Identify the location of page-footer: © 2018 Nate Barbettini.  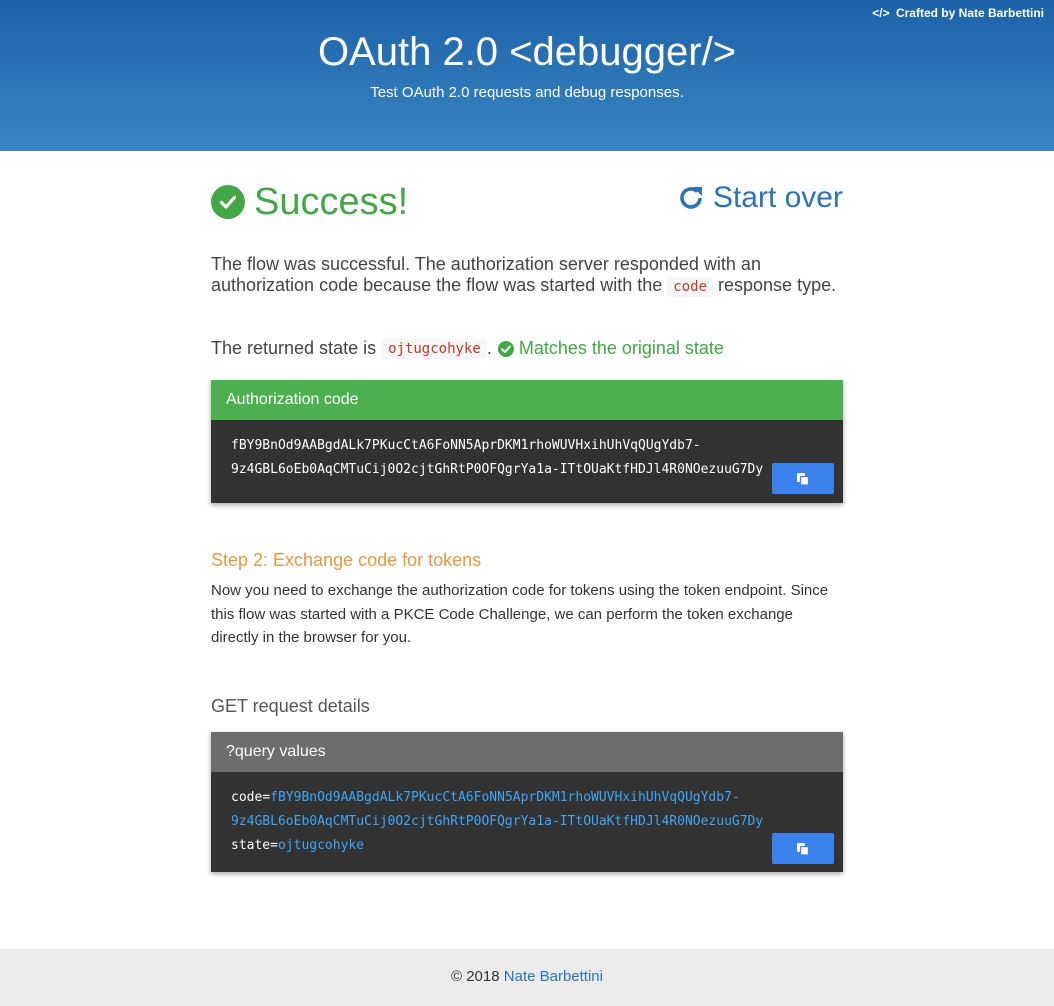
(527, 977).